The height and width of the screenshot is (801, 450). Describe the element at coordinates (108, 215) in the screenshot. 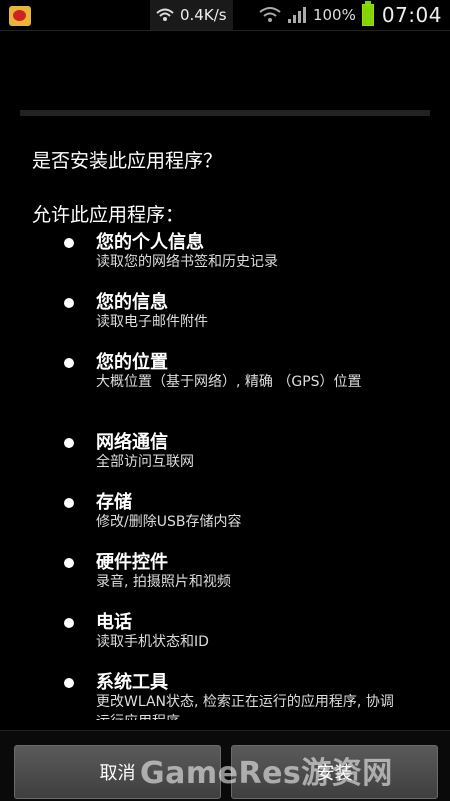

I see `allow-label: 允许此应用程序：` at that location.